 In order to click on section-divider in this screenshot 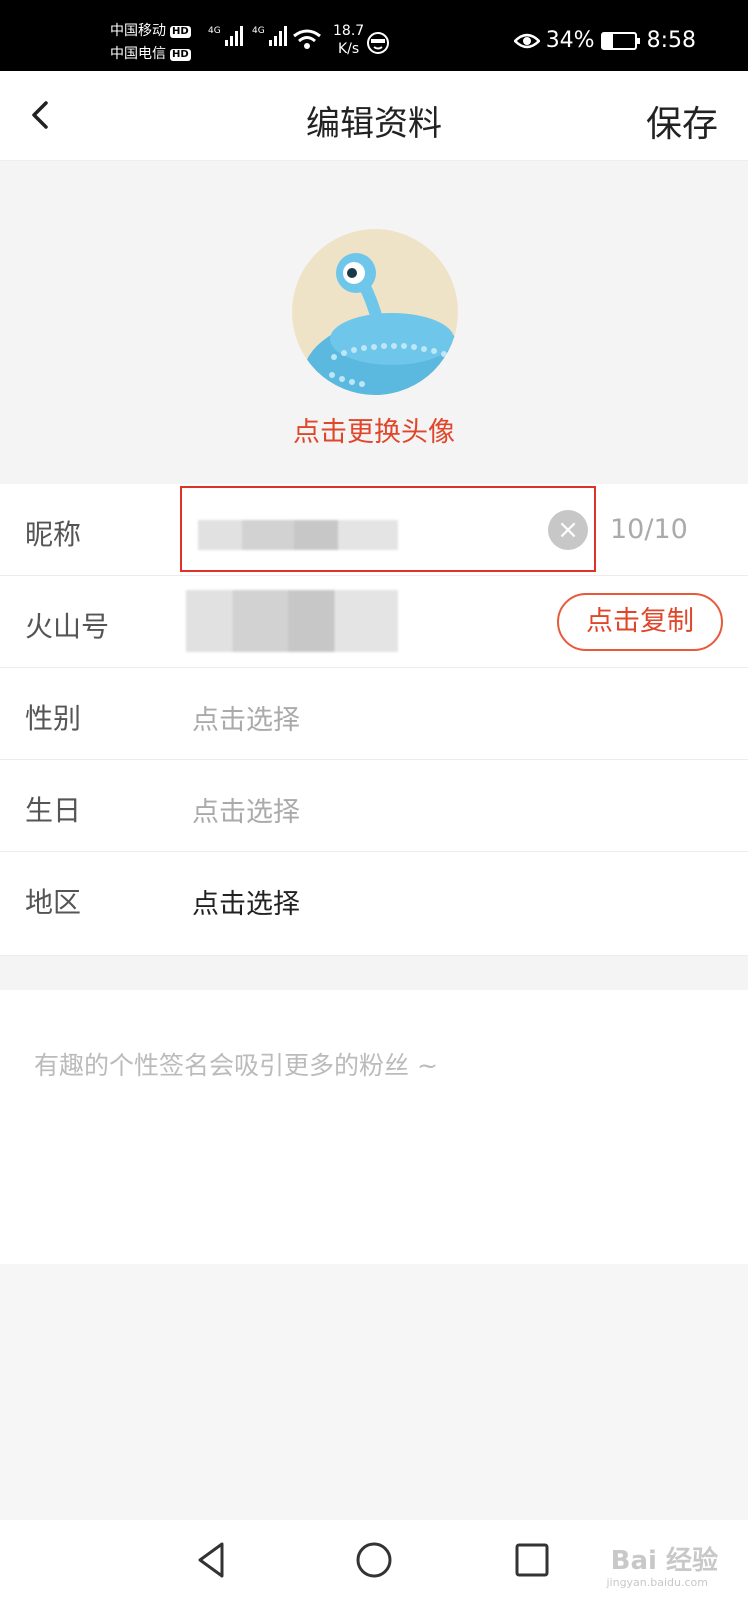, I will do `click(374, 973)`.